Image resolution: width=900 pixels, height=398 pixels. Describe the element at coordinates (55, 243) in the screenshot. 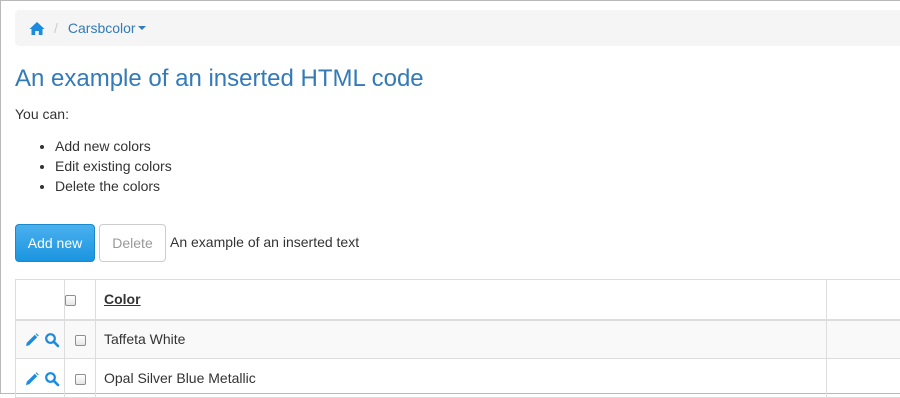

I see `add-new-button: Add new` at that location.